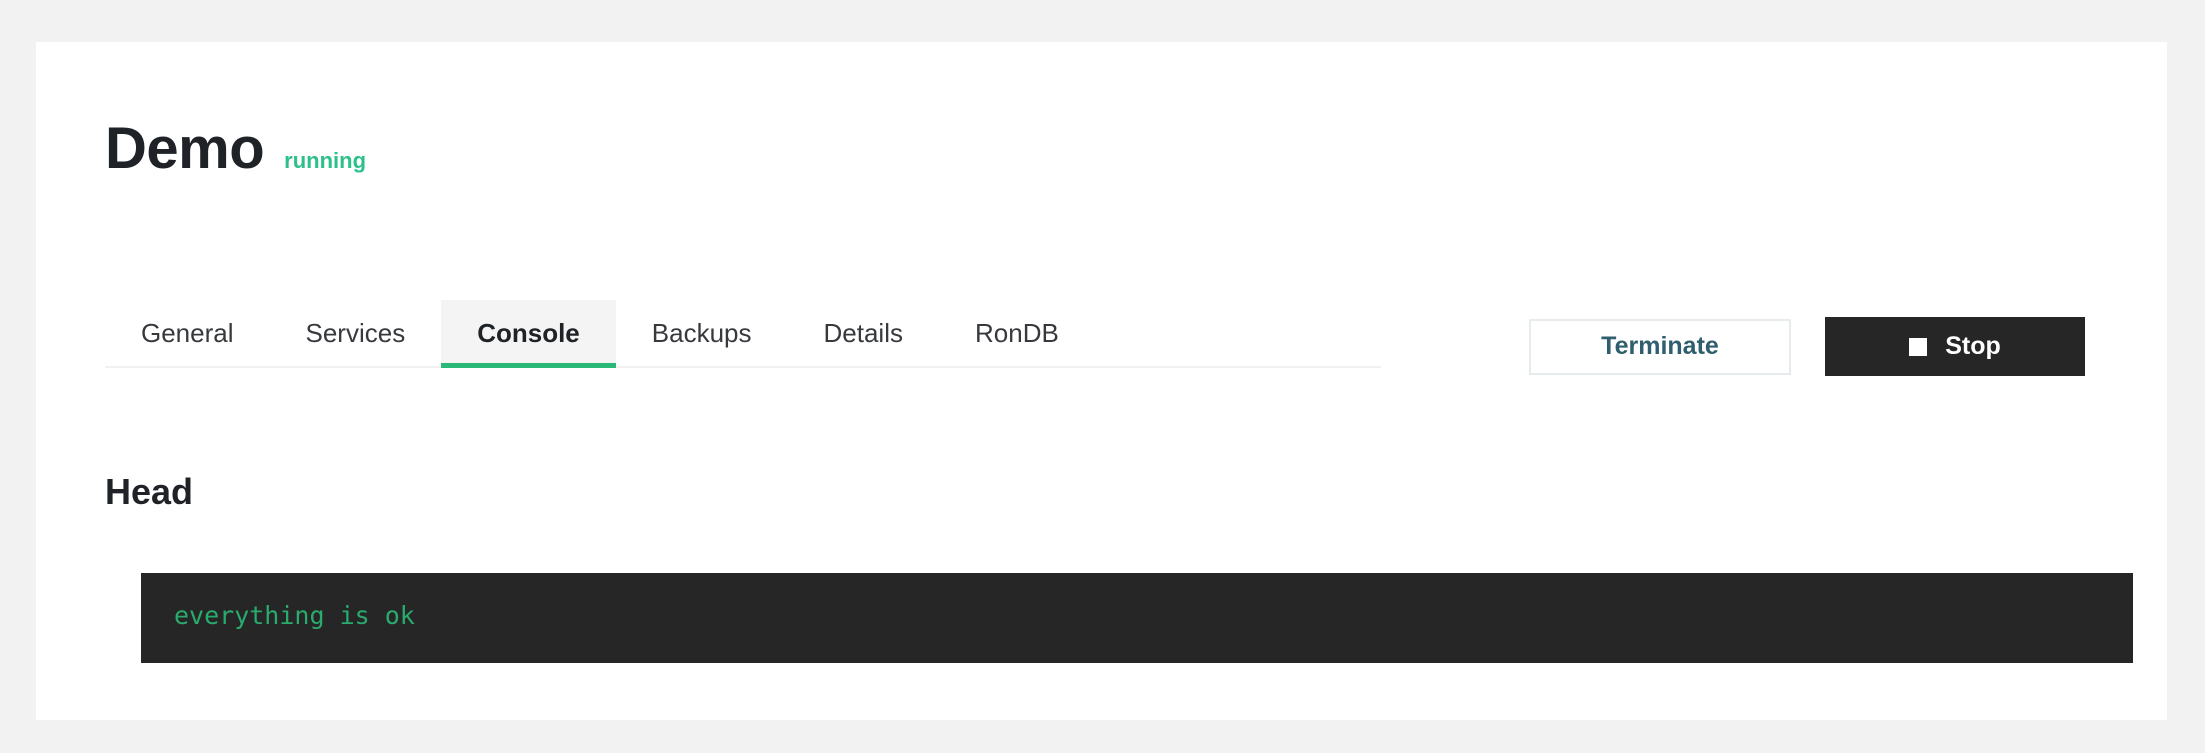 The image size is (2205, 753). I want to click on page-title: Demo, so click(185, 148).